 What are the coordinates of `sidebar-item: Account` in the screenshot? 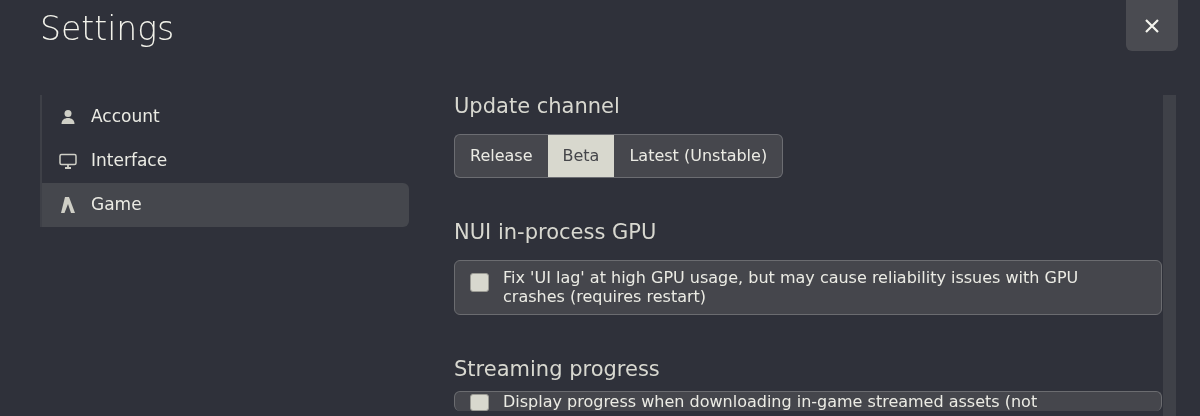 It's located at (225, 117).